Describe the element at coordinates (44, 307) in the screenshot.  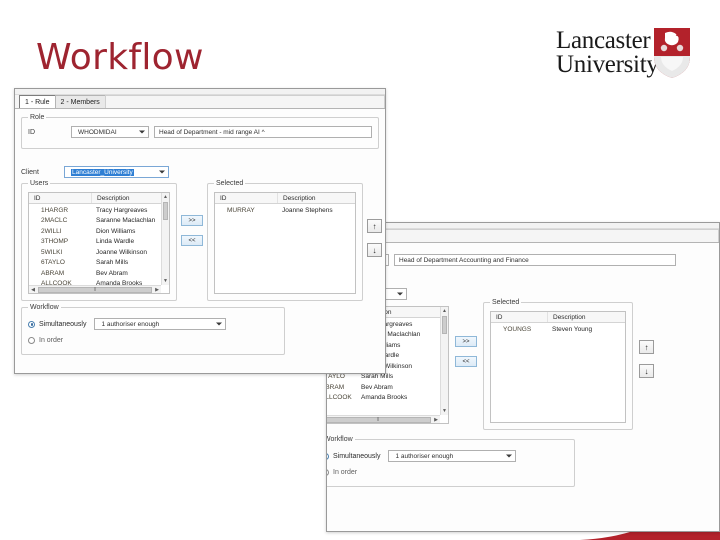
I see `workflow-group-legend-primary: Workflow` at that location.